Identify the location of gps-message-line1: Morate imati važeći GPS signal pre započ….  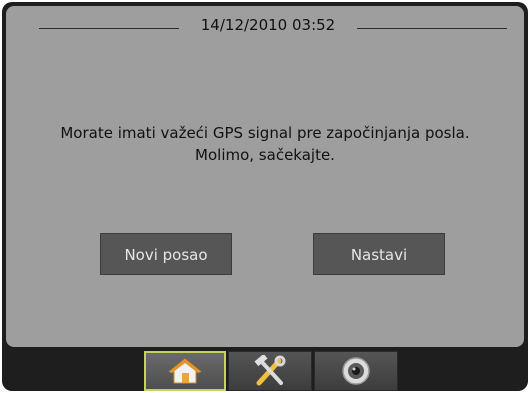
(265, 133).